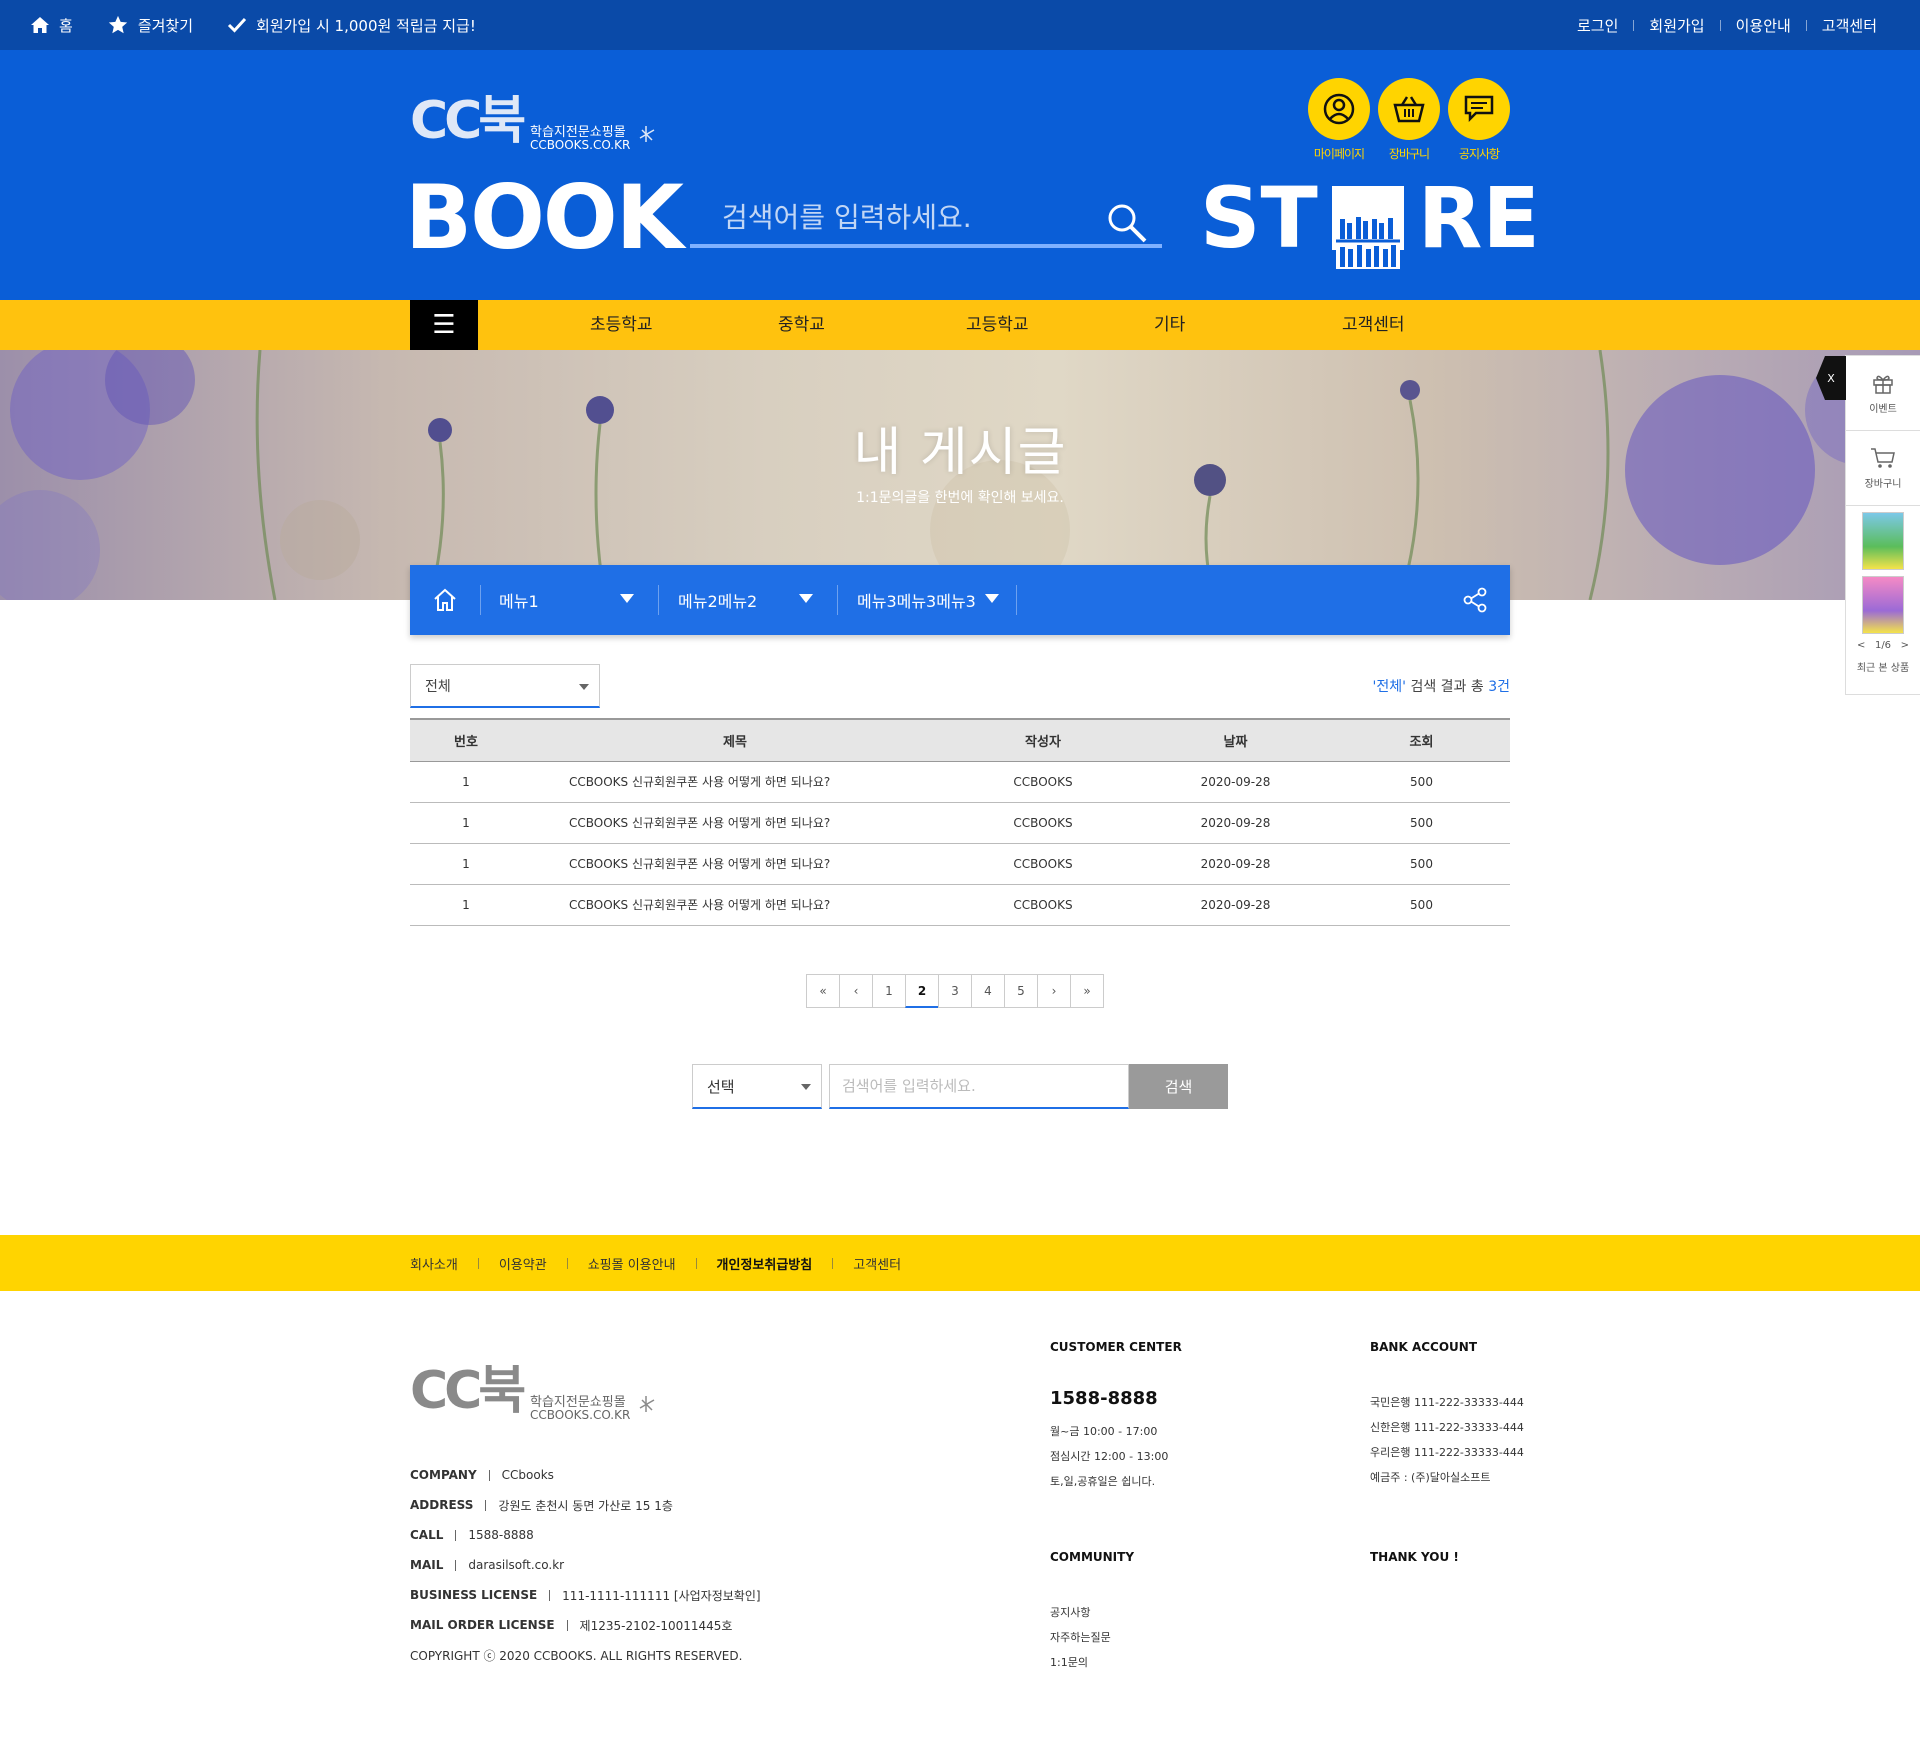 The image size is (1920, 1746). What do you see at coordinates (1127, 223) in the screenshot?
I see `search-icon` at bounding box center [1127, 223].